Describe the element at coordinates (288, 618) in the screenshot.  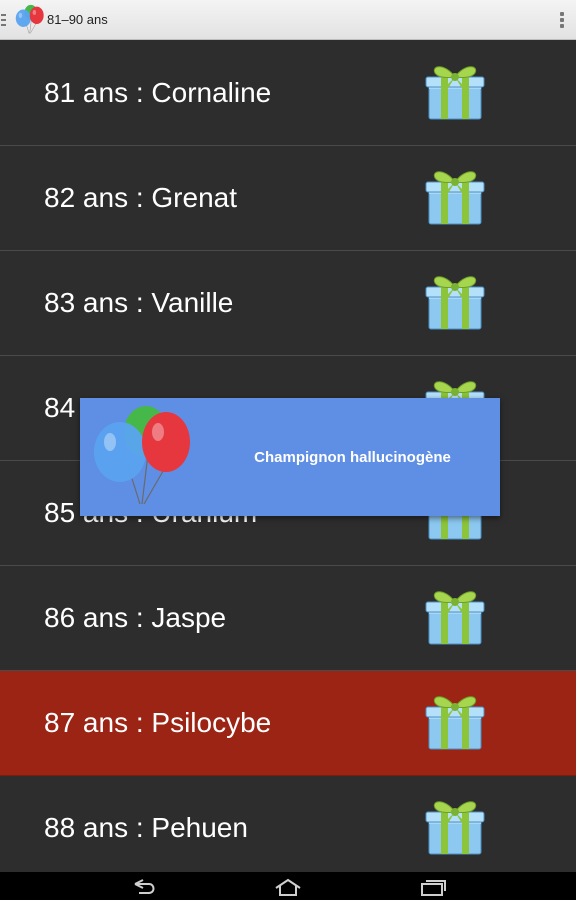
I see `list-item: 86 ans : Jaspe` at that location.